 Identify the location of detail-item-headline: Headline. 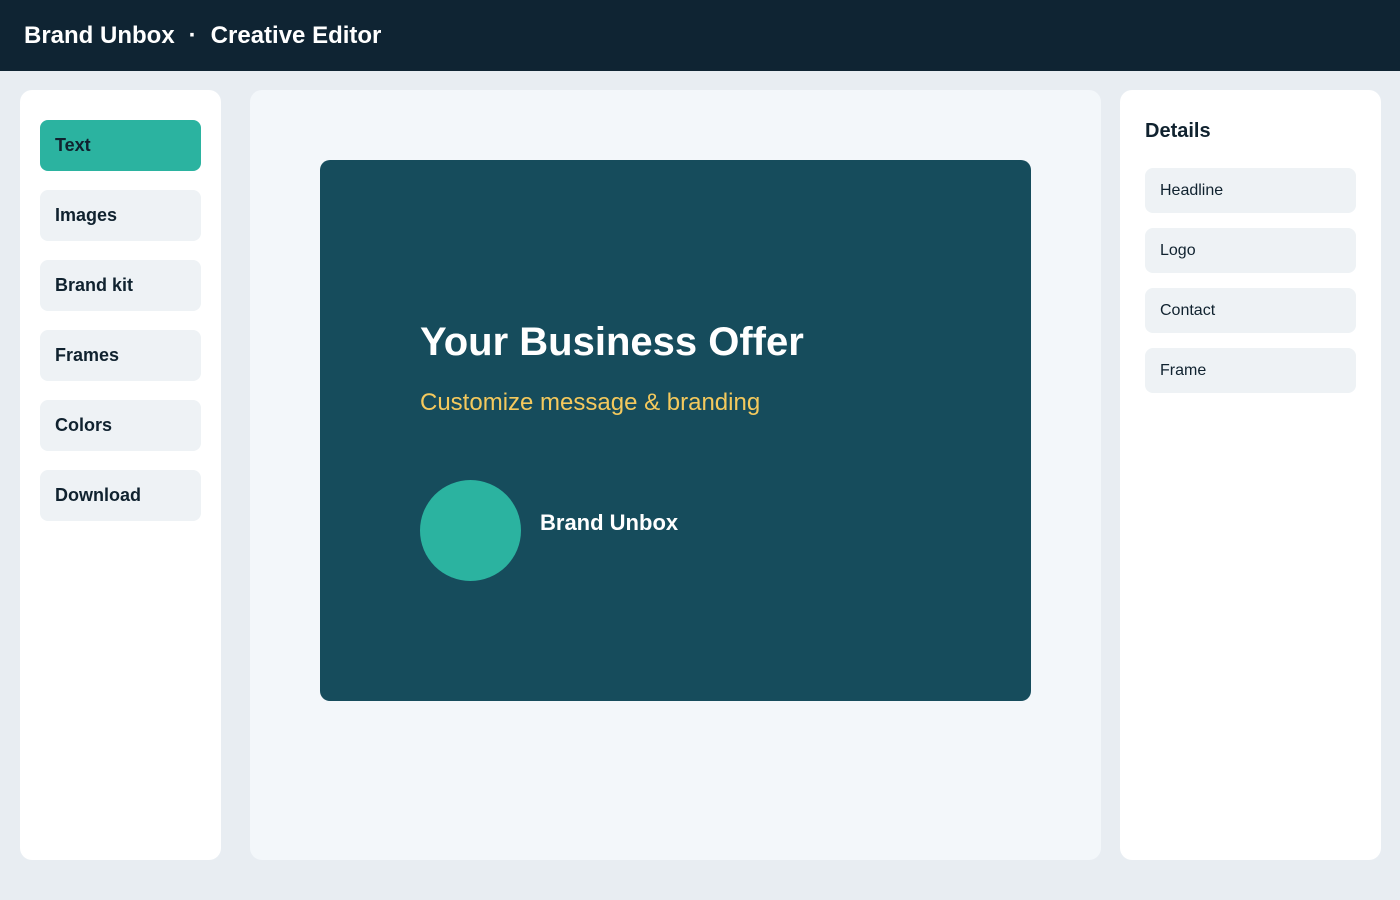
(1250, 190).